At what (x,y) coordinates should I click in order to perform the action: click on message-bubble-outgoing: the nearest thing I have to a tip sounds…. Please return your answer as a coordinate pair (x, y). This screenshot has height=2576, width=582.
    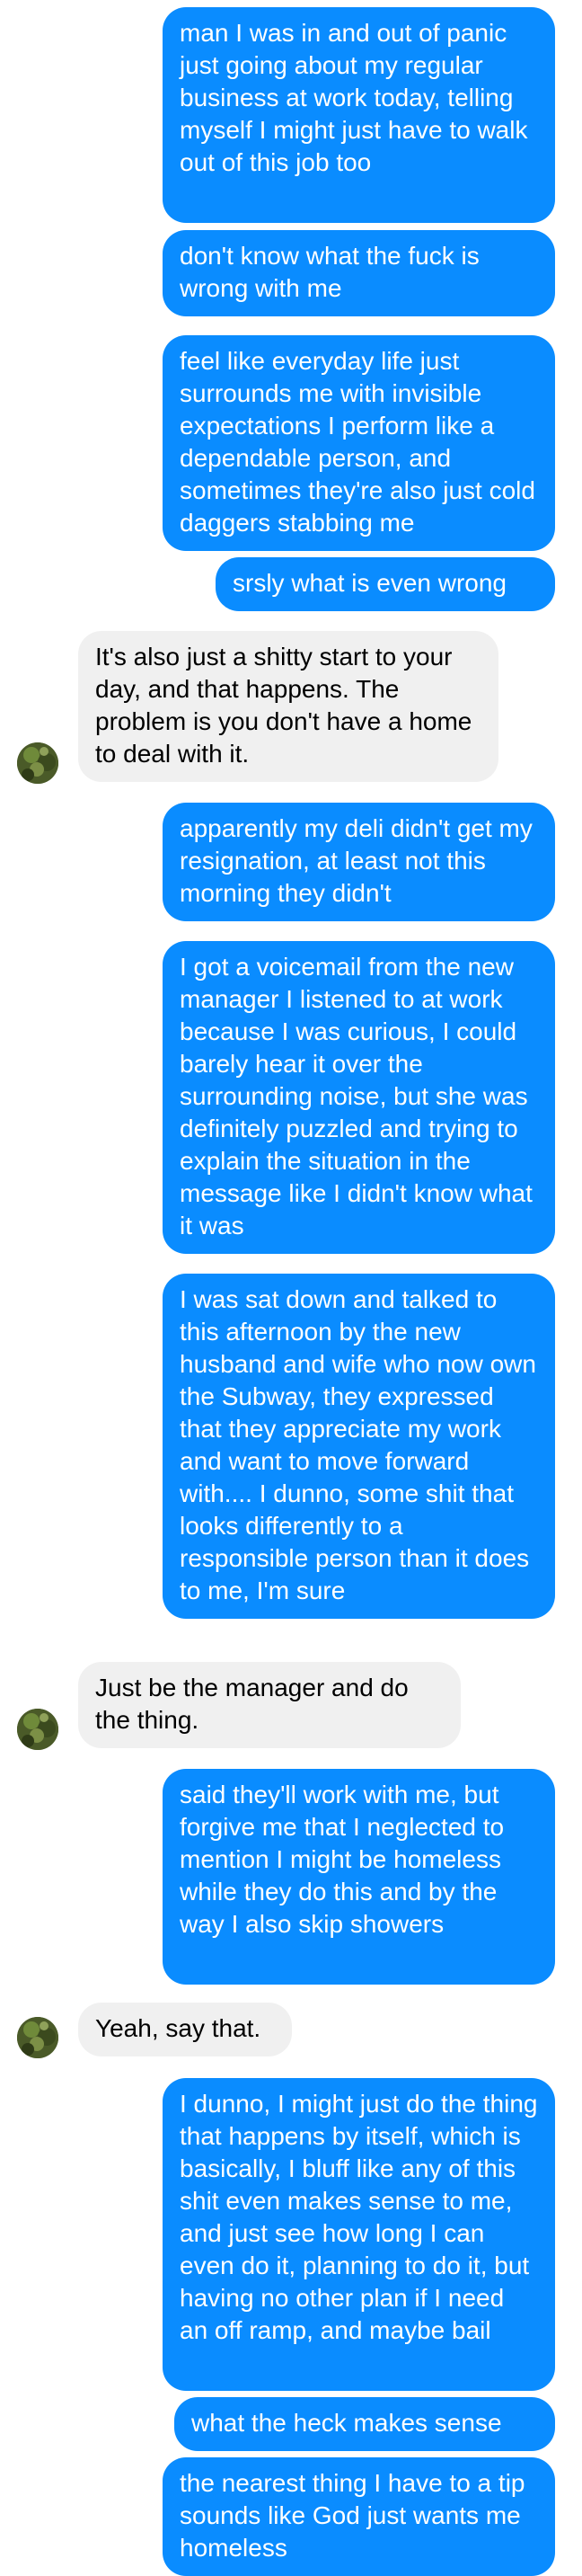
    Looking at the image, I should click on (359, 2516).